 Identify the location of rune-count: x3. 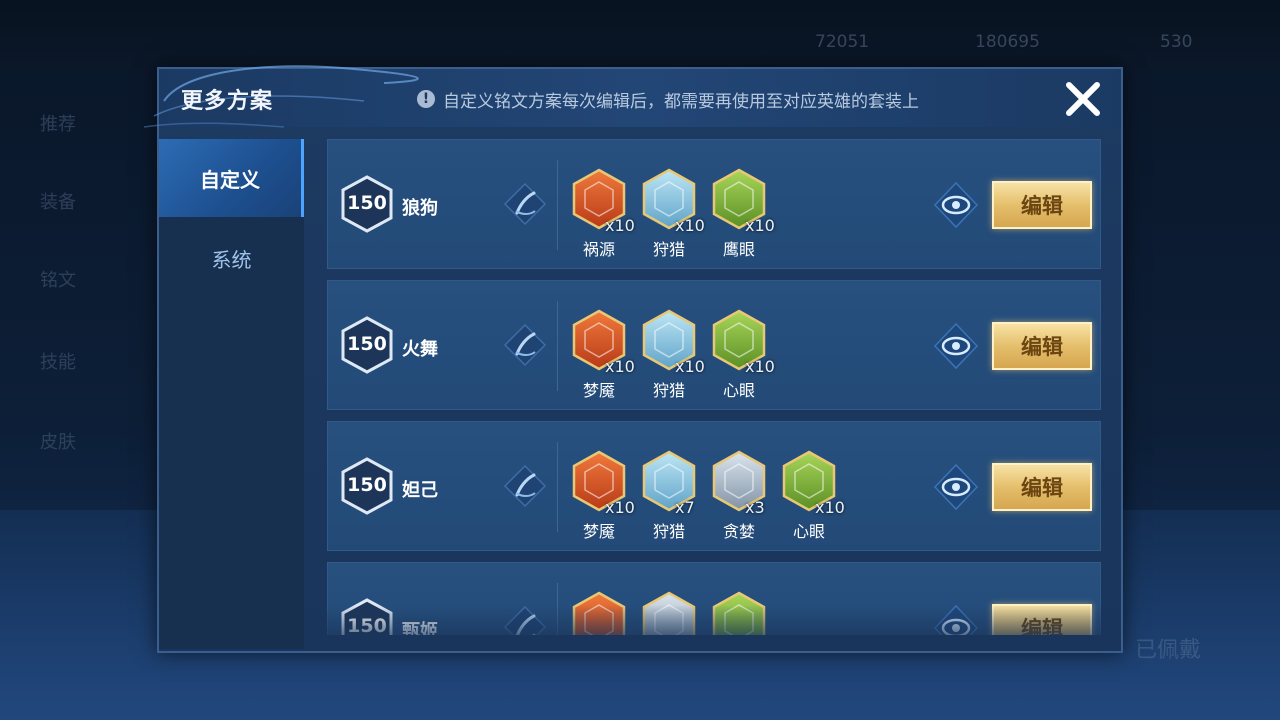
(755, 507).